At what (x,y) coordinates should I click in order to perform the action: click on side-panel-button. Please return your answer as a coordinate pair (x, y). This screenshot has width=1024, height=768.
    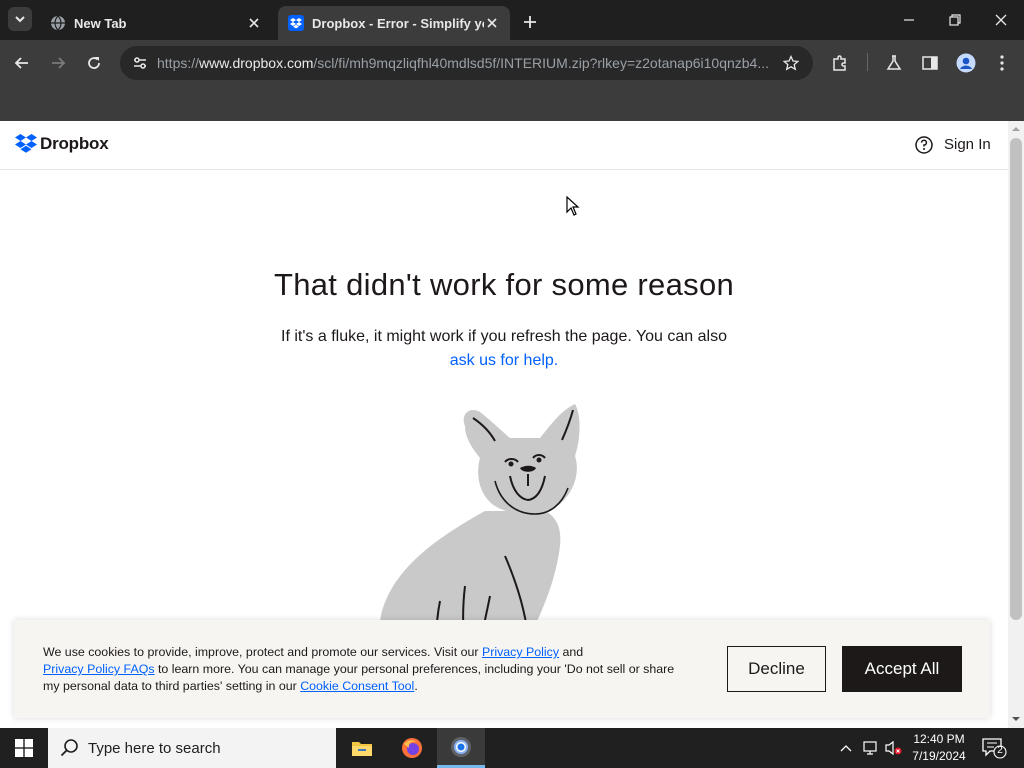
    Looking at the image, I should click on (930, 63).